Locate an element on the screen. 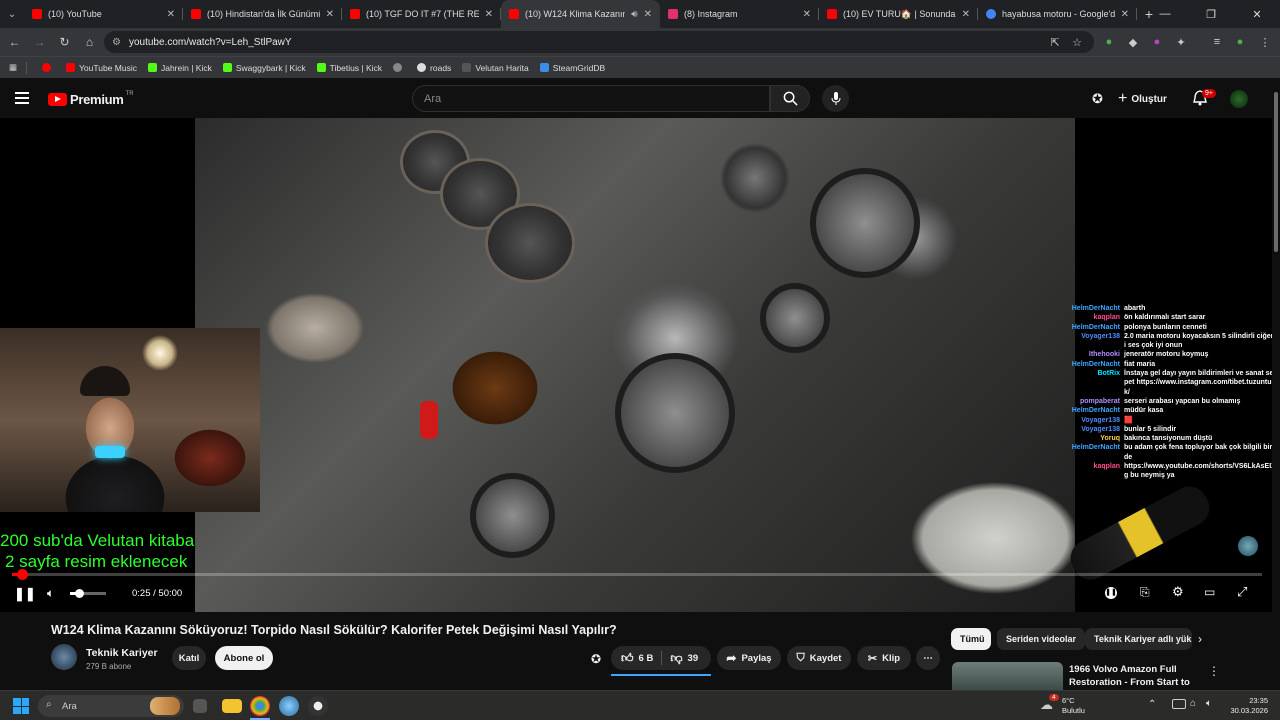 The width and height of the screenshot is (1280, 720). home-icon: ⌂ is located at coordinates (89, 42).